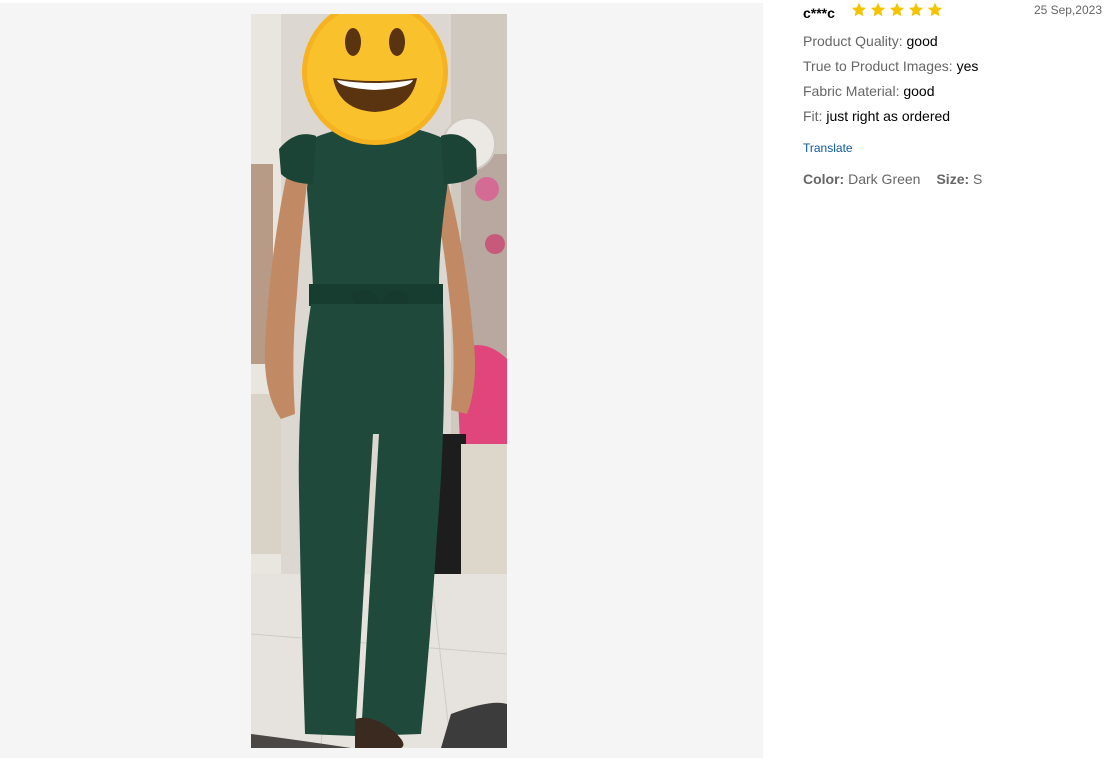 This screenshot has height=760, width=1110. I want to click on reviewer-name: c***c, so click(819, 13).